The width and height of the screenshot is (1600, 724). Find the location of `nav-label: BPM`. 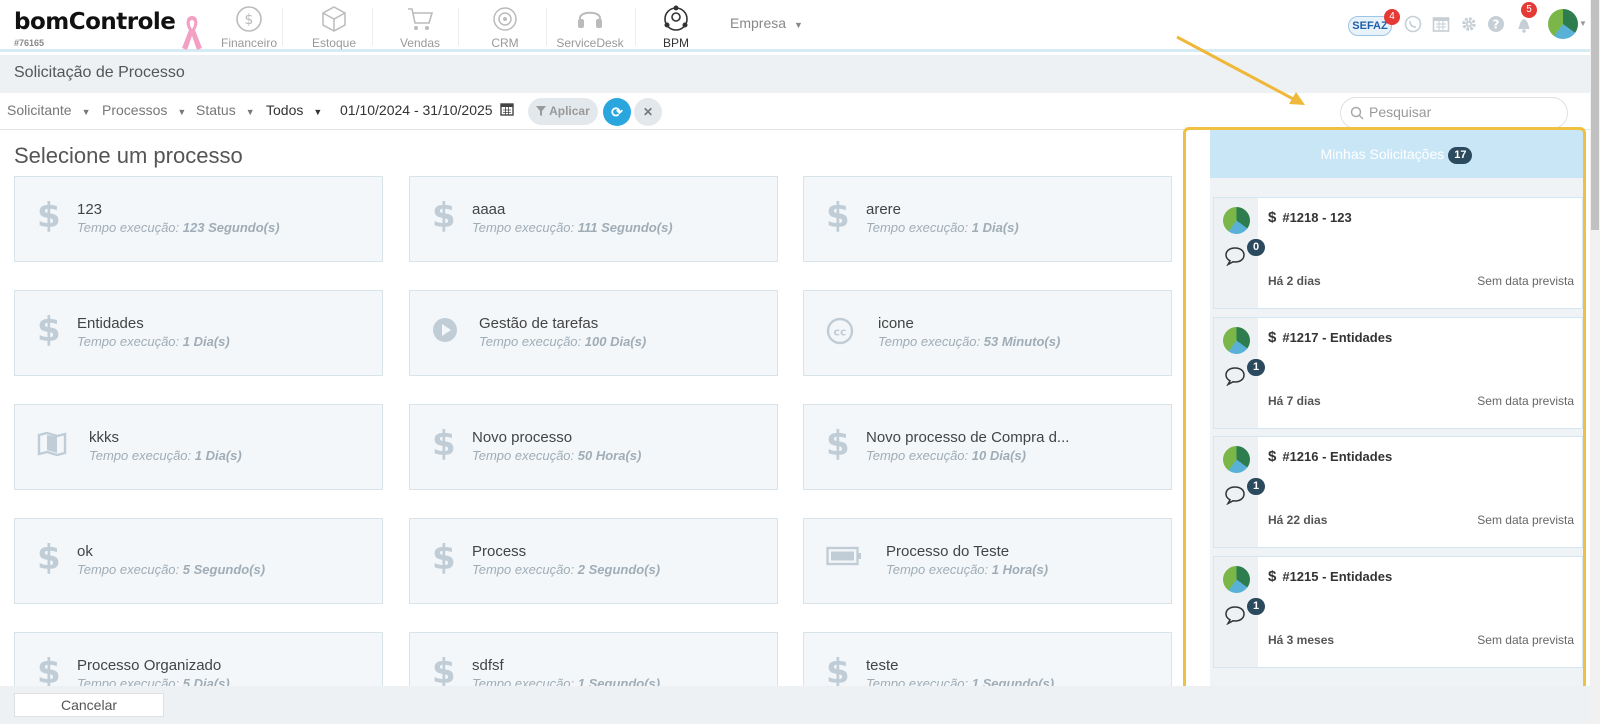

nav-label: BPM is located at coordinates (675, 43).